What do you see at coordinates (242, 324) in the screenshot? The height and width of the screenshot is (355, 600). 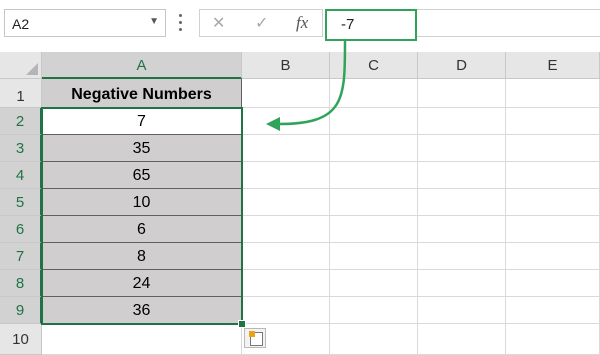 I see `fill-handle` at bounding box center [242, 324].